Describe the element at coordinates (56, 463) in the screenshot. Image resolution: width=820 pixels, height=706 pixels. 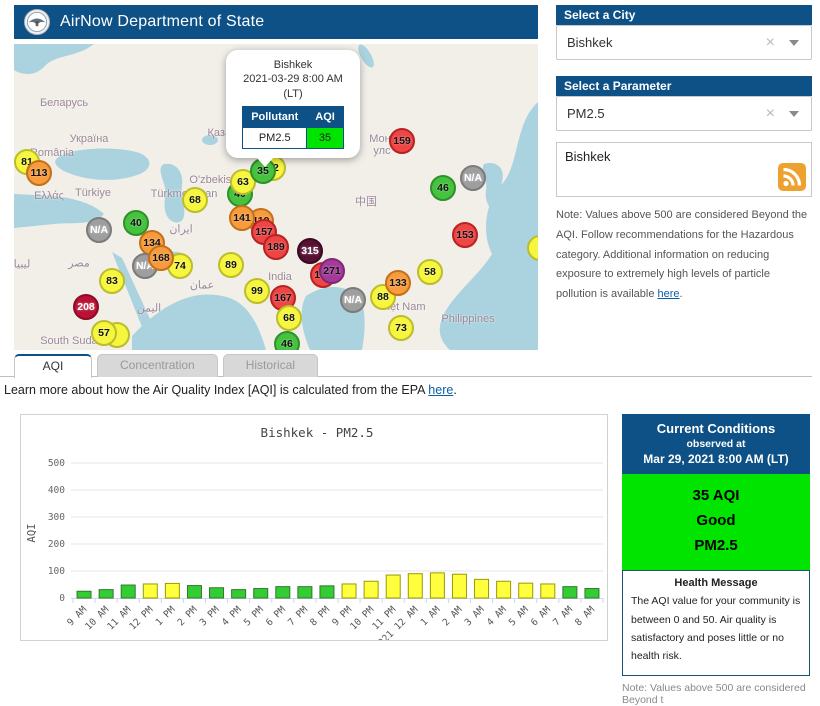
I see `y-tick-label: 500` at that location.